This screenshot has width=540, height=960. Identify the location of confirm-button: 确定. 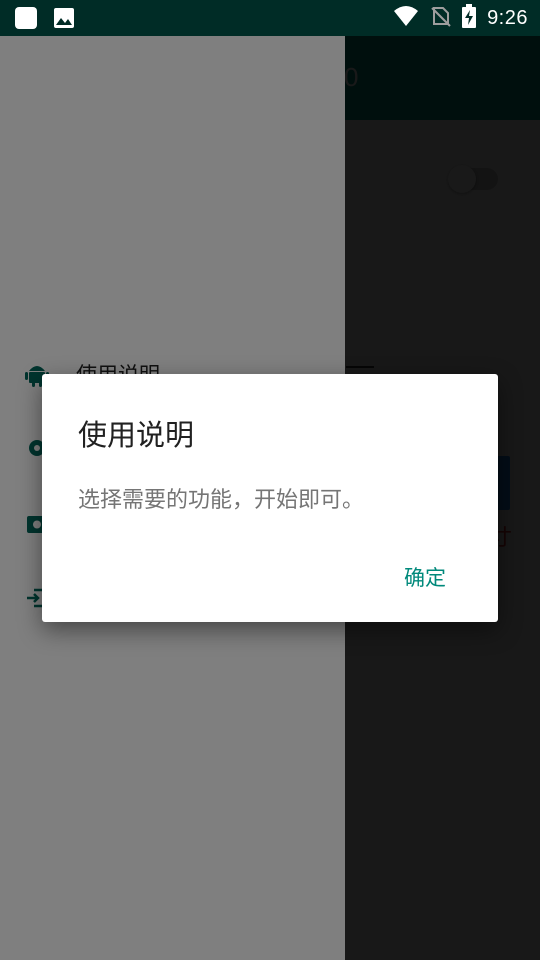
(425, 577).